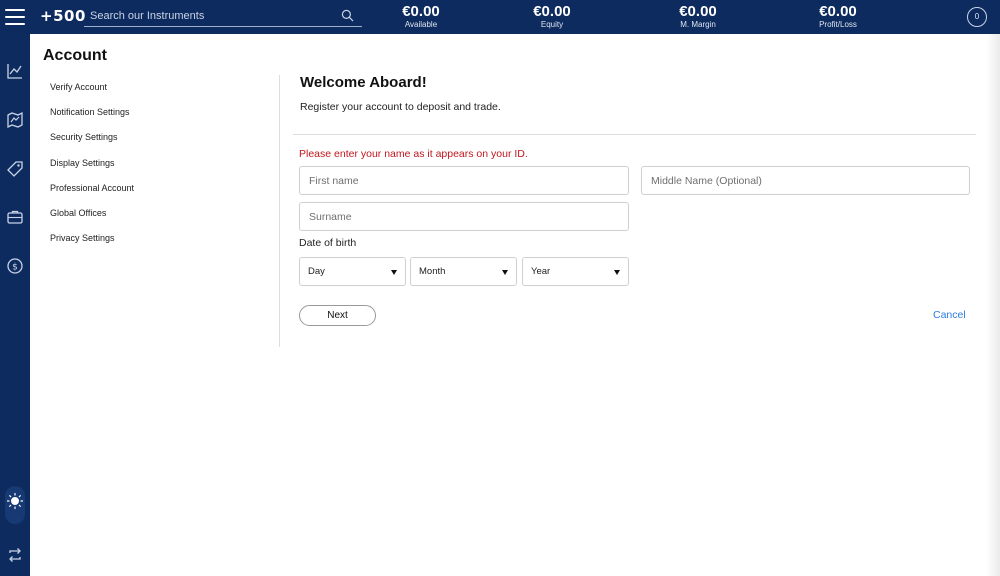 The width and height of the screenshot is (1000, 576). I want to click on swap-icon, so click(15, 555).